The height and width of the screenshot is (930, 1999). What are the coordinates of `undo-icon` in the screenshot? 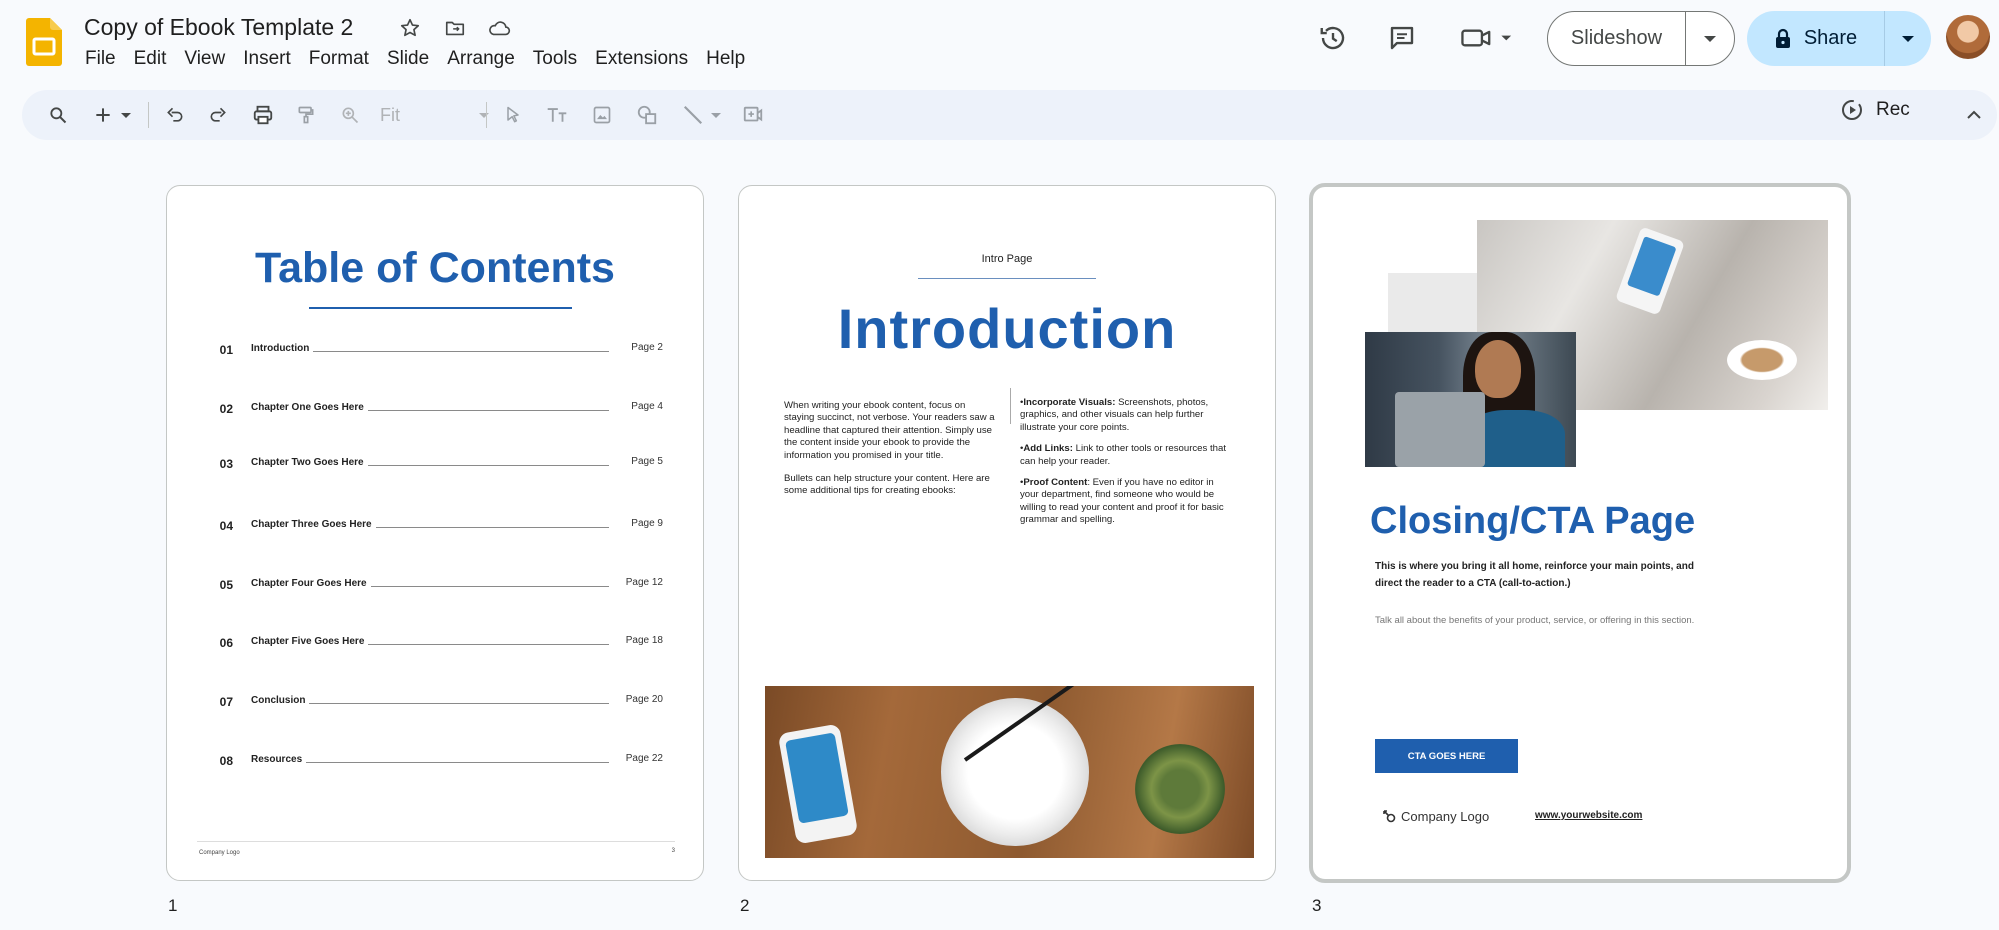 It's located at (175, 115).